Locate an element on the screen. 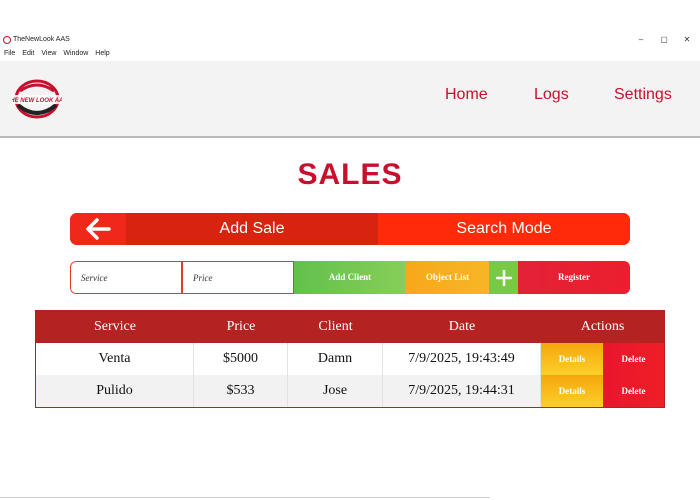  column-header-actions: Actions is located at coordinates (602, 326).